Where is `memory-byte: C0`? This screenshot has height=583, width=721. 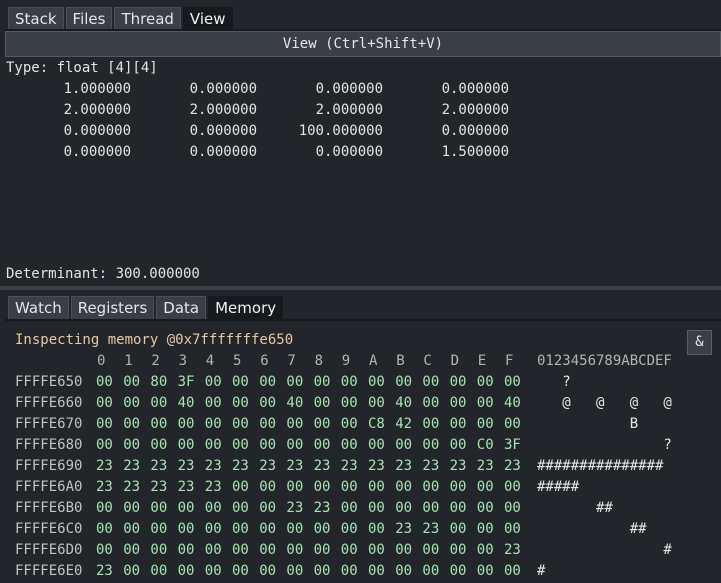 memory-byte: C0 is located at coordinates (488, 445).